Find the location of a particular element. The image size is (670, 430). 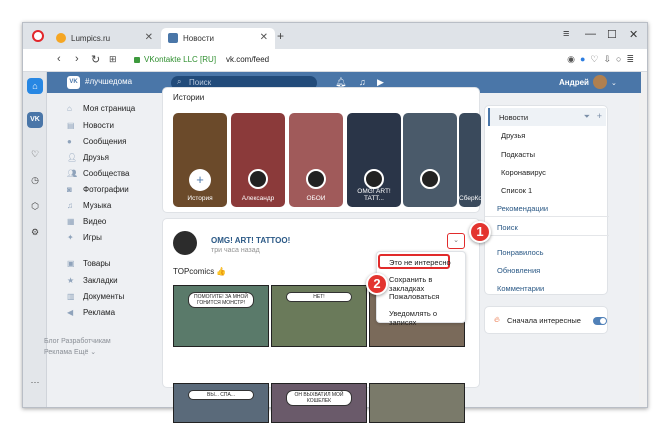

sidebar-item-3: 👤︎Друзья4 is located at coordinates (121, 159).